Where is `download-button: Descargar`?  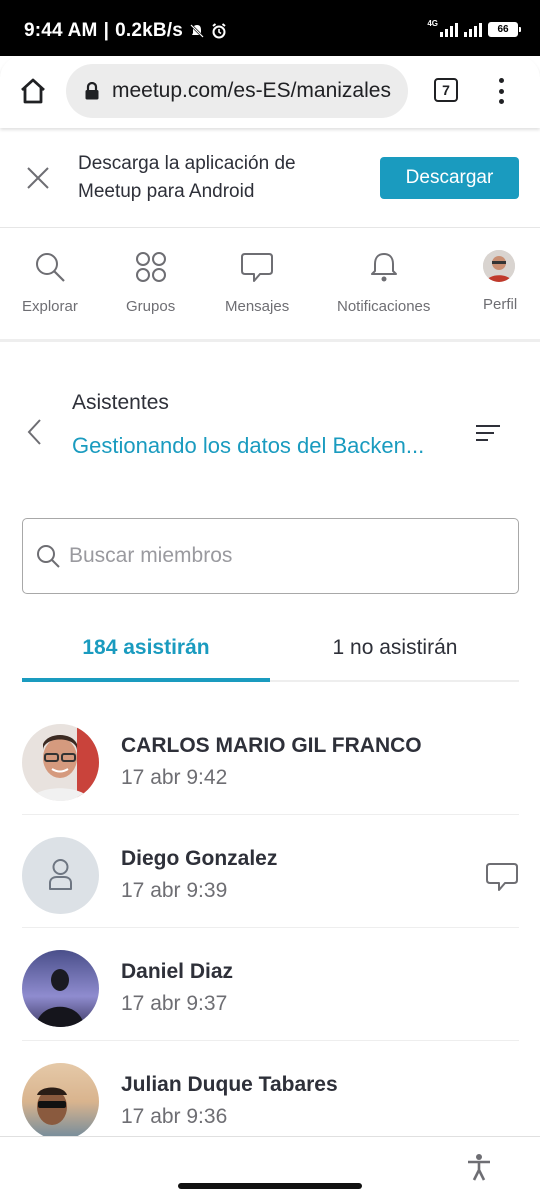 download-button: Descargar is located at coordinates (449, 178).